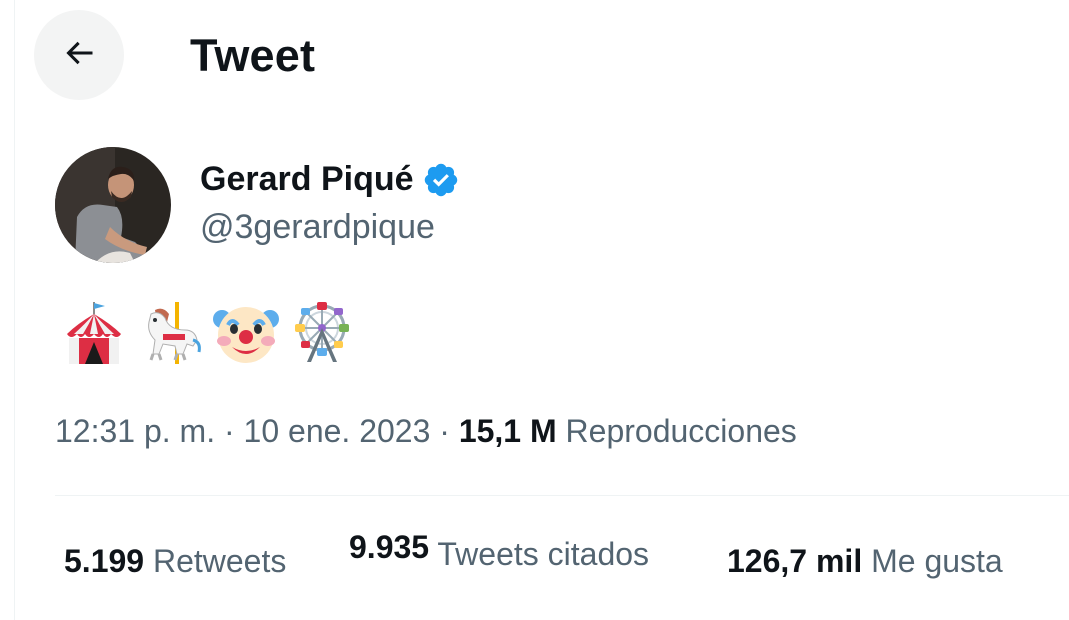 This screenshot has height=620, width=1069. What do you see at coordinates (543, 554) in the screenshot?
I see `quotes-label: Tweets citados` at bounding box center [543, 554].